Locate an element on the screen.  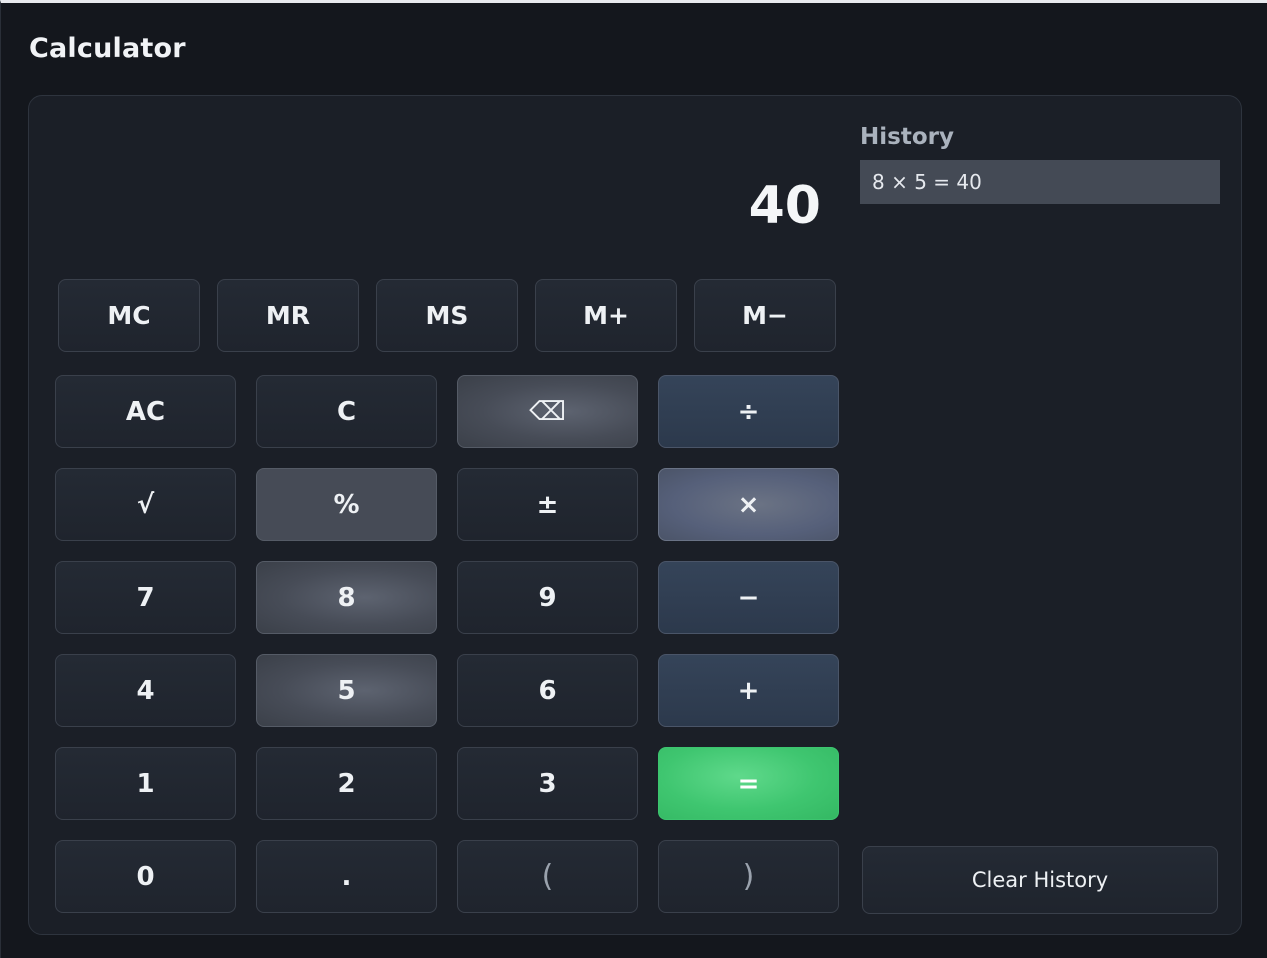
memory-recall-button: MR is located at coordinates (288, 315).